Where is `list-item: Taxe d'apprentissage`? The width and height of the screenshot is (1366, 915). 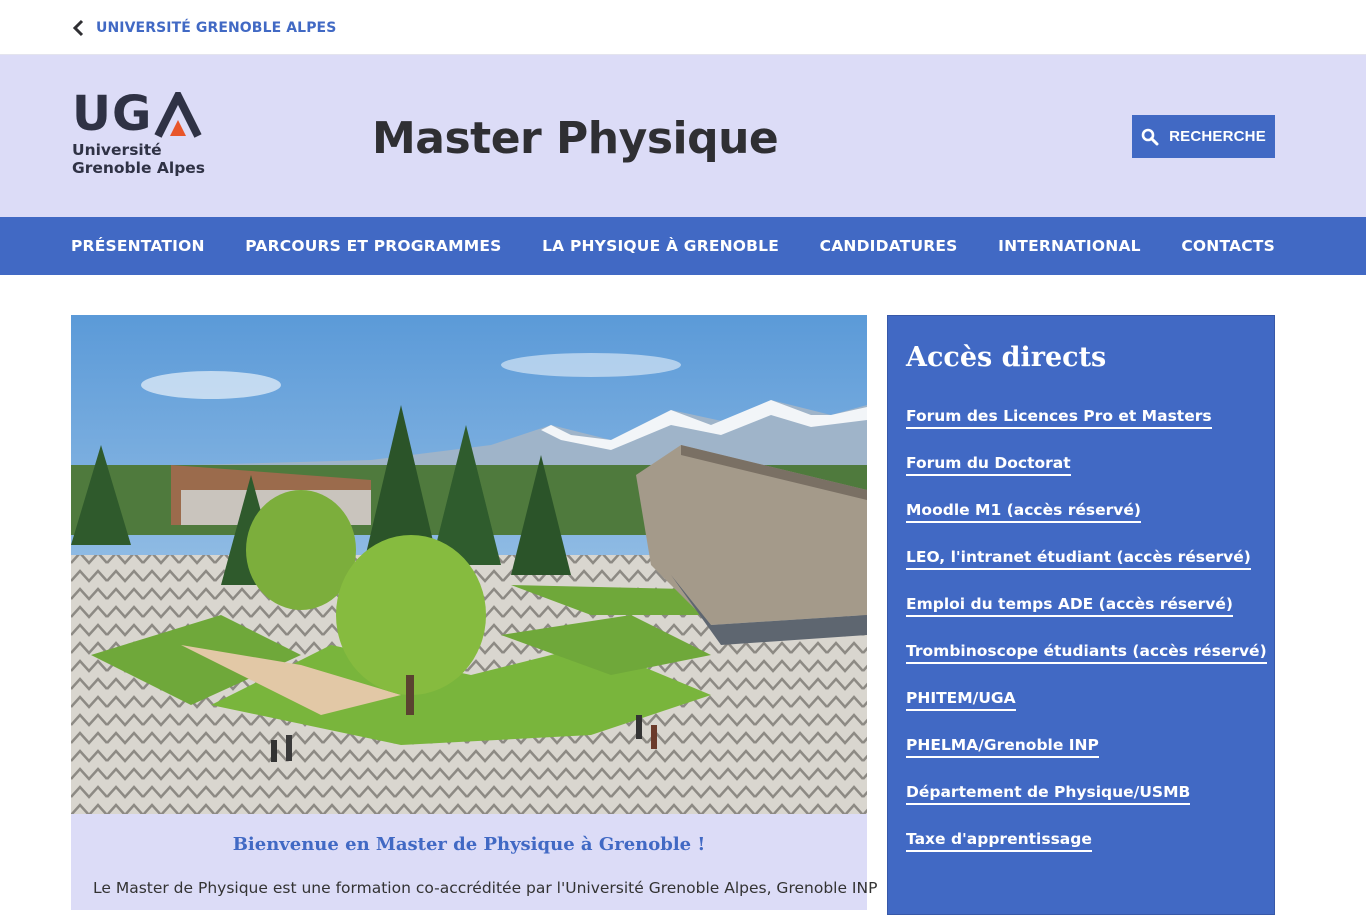
list-item: Taxe d'apprentissage is located at coordinates (1086, 852).